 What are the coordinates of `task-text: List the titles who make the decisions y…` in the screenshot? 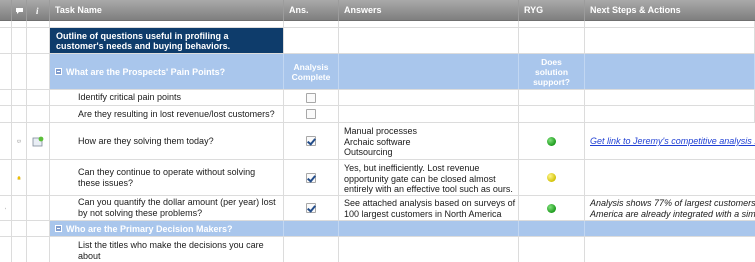 It's located at (171, 250).